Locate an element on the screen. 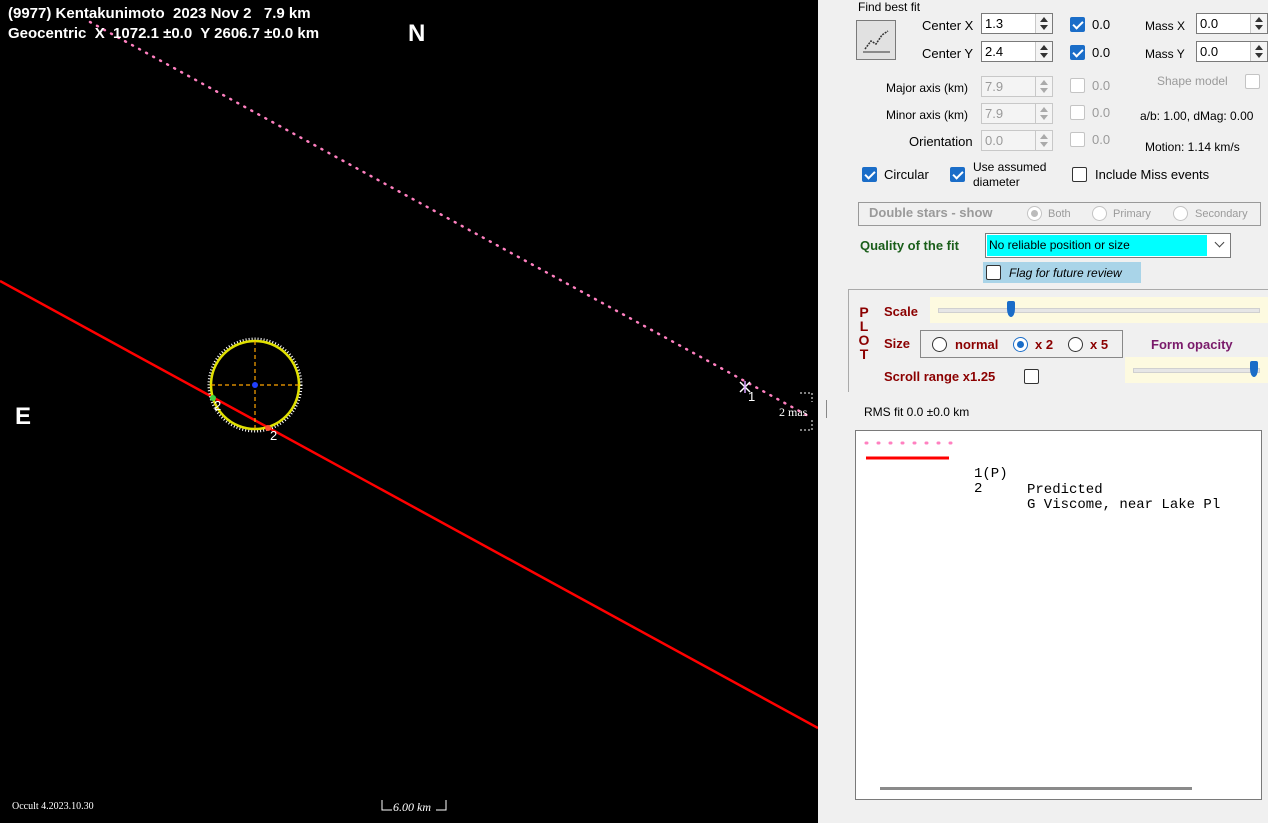 This screenshot has height=823, width=1268. mass-x-arrows is located at coordinates (1258, 23).